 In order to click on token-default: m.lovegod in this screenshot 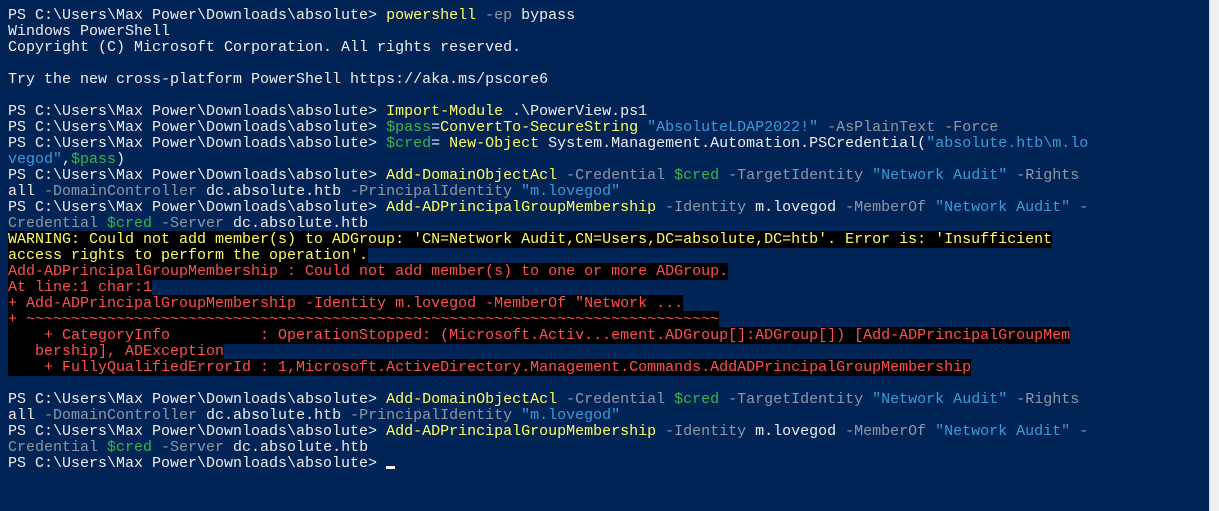, I will do `click(791, 431)`.